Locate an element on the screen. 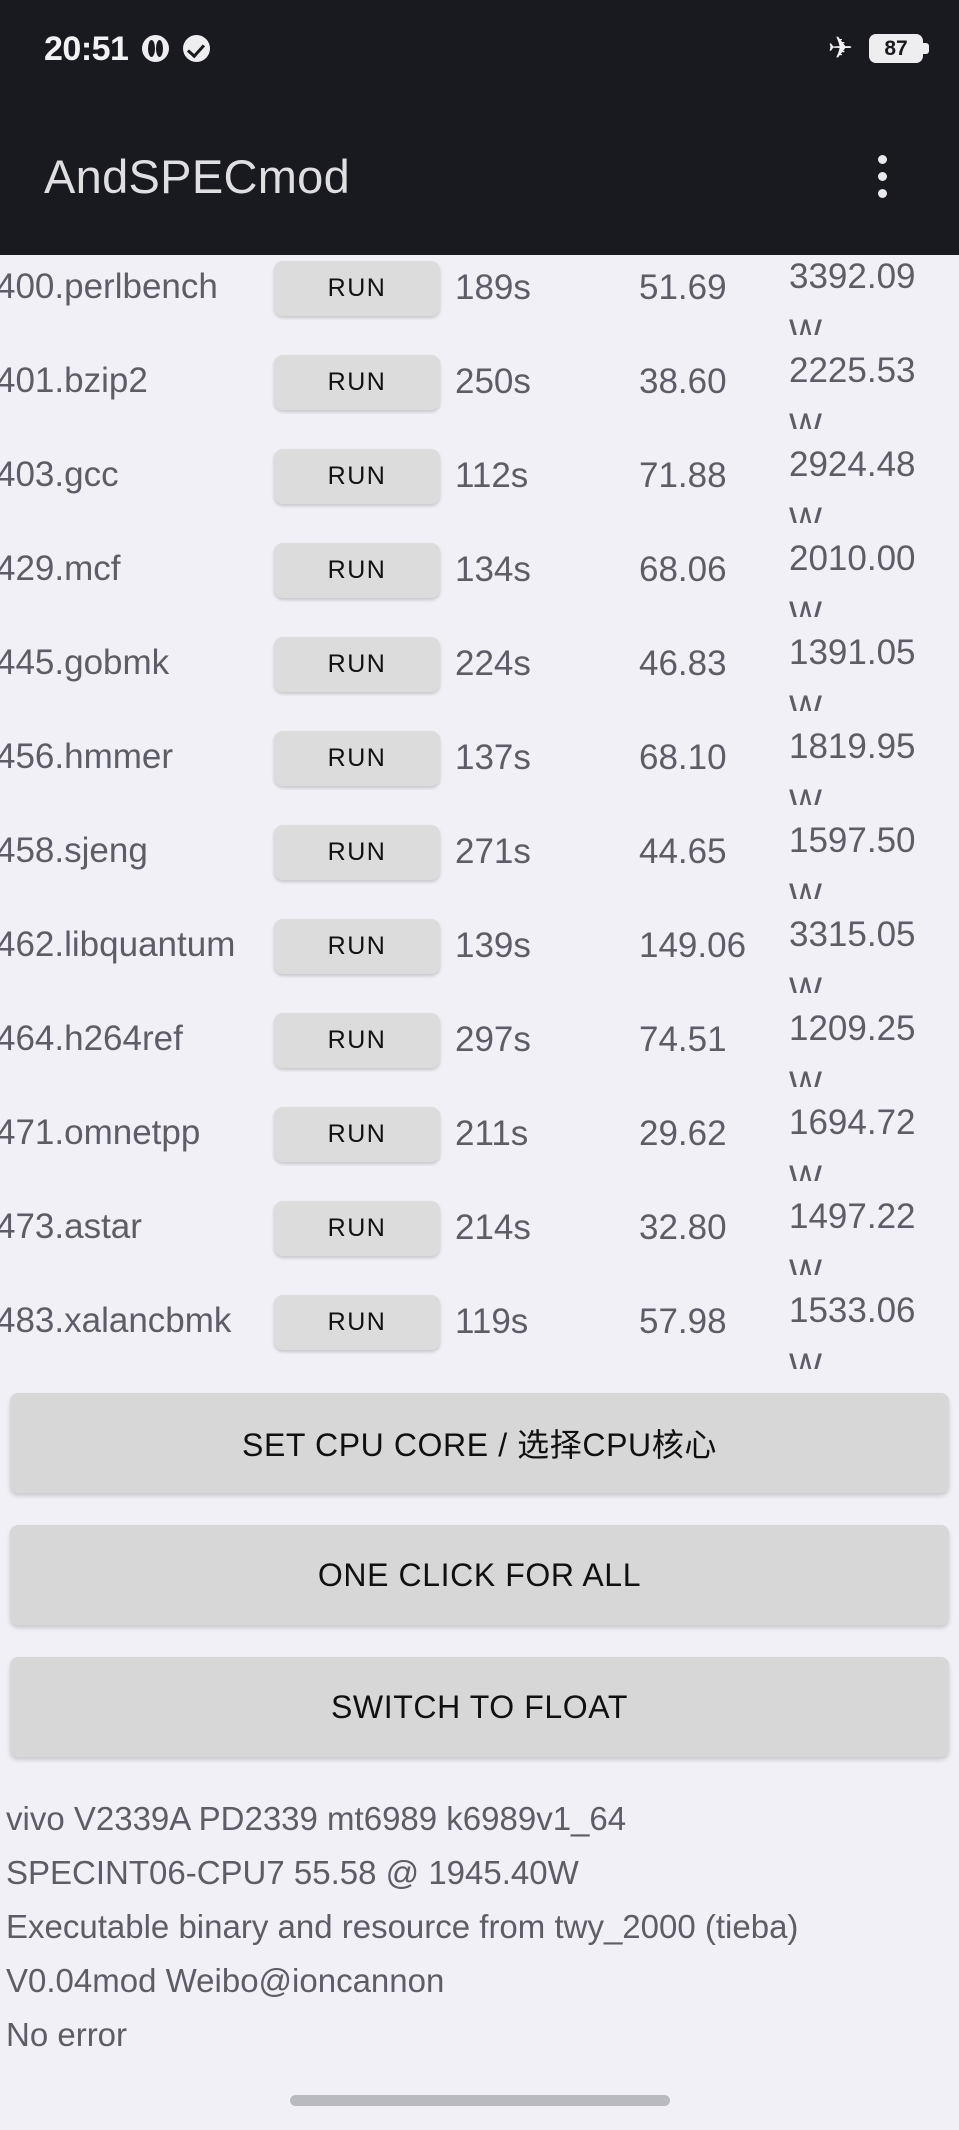 This screenshot has width=959, height=2130. one-click-for-all-button: ONE CLICK FOR ALL is located at coordinates (479, 1575).